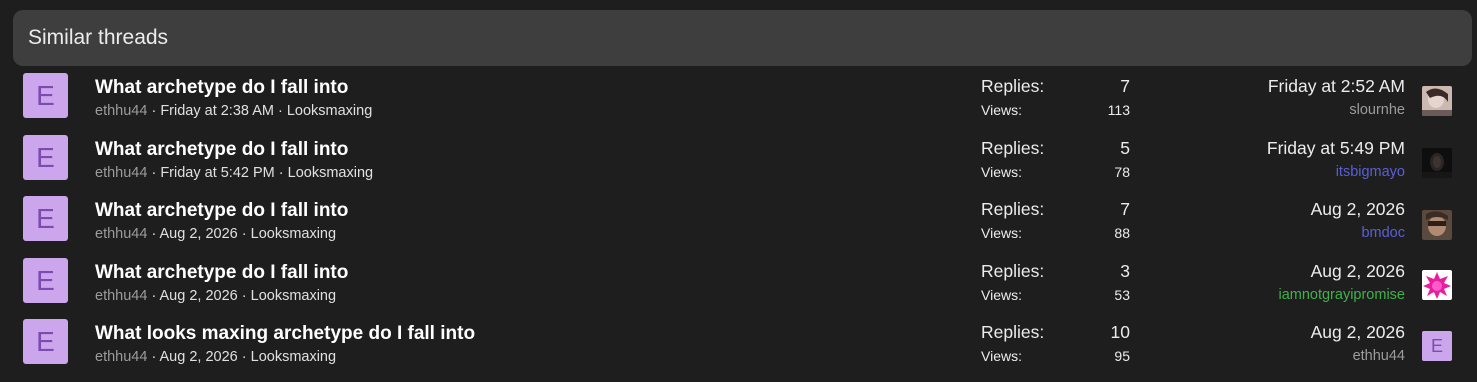 The height and width of the screenshot is (382, 1477). I want to click on last-poster-link: slournhe, so click(1377, 110).